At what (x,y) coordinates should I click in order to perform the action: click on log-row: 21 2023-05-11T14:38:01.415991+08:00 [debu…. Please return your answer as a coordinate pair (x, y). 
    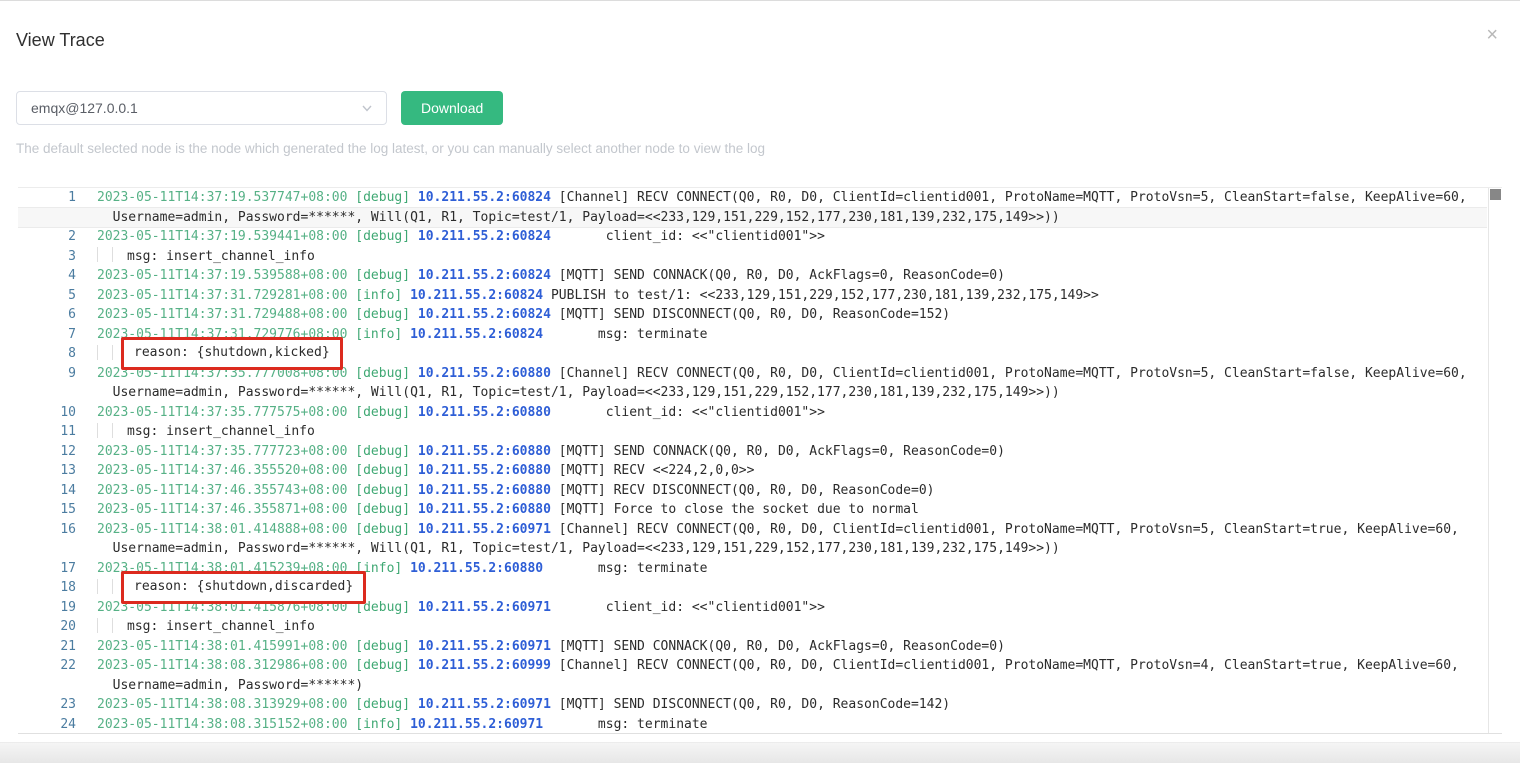
    Looking at the image, I should click on (752, 647).